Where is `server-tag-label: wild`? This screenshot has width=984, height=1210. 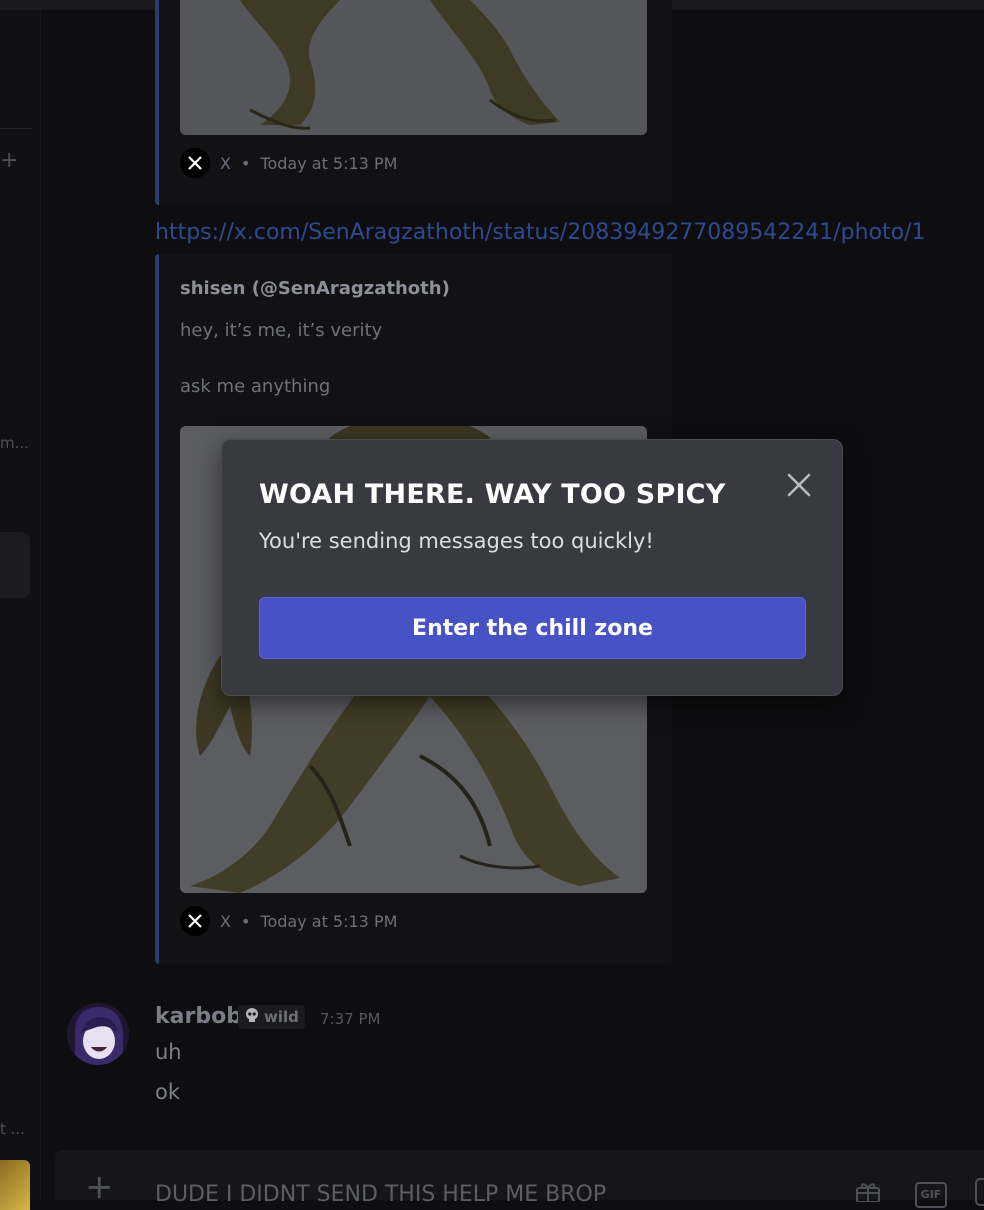
server-tag-label: wild is located at coordinates (281, 1017).